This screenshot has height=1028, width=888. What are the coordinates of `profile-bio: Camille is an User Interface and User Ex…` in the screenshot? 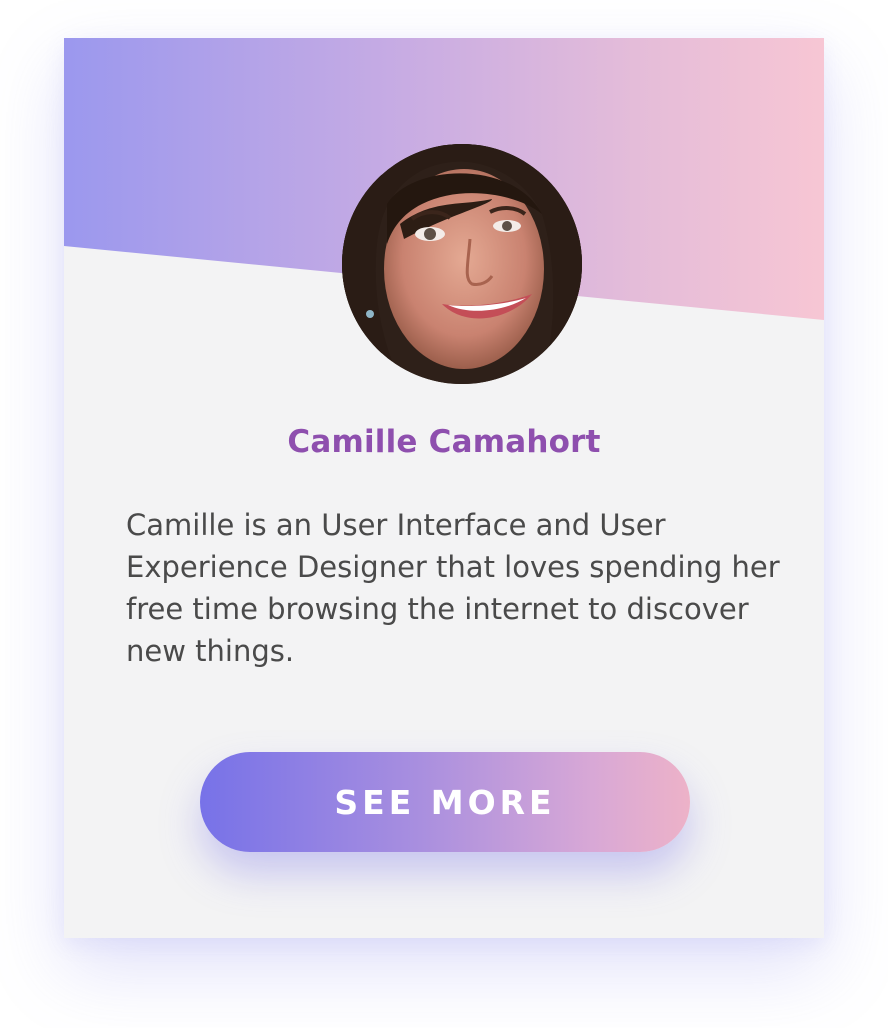 It's located at (453, 588).